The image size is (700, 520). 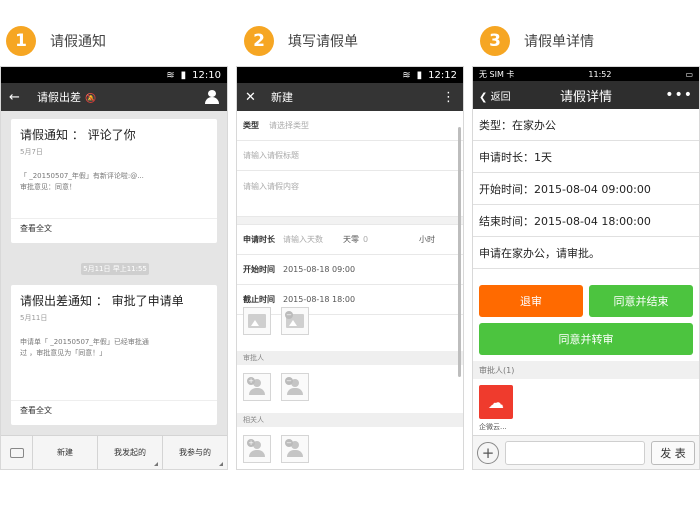 I want to click on menu-label: 我参与的, so click(x=195, y=452).